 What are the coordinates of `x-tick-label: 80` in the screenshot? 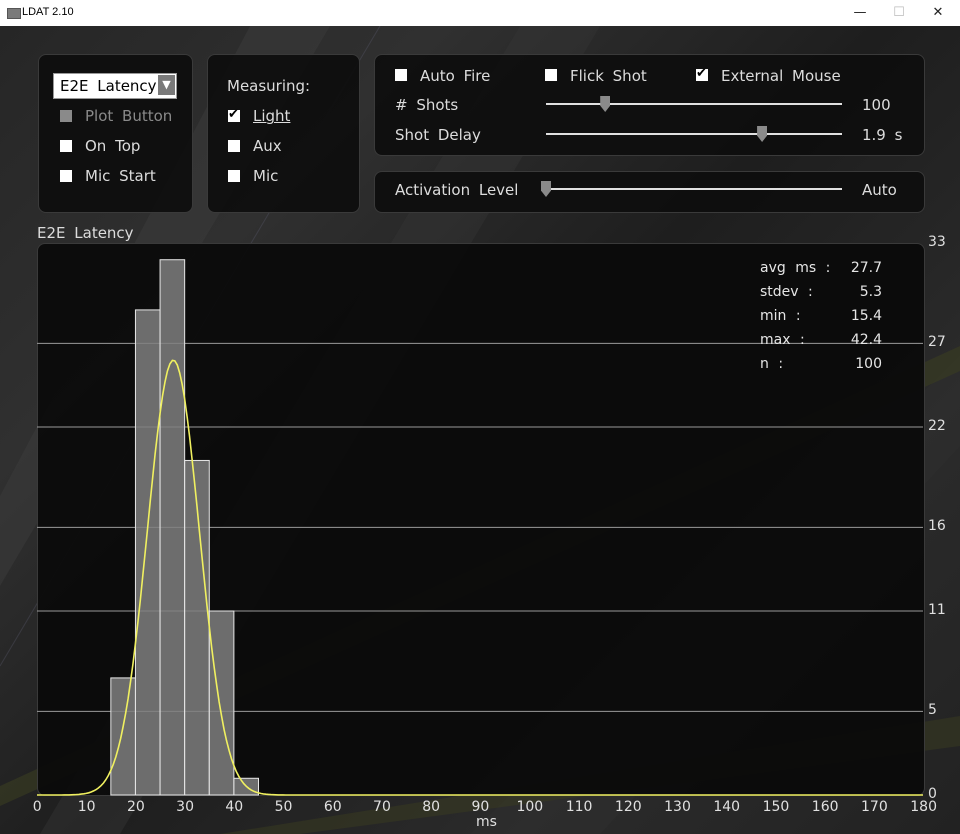 It's located at (431, 807).